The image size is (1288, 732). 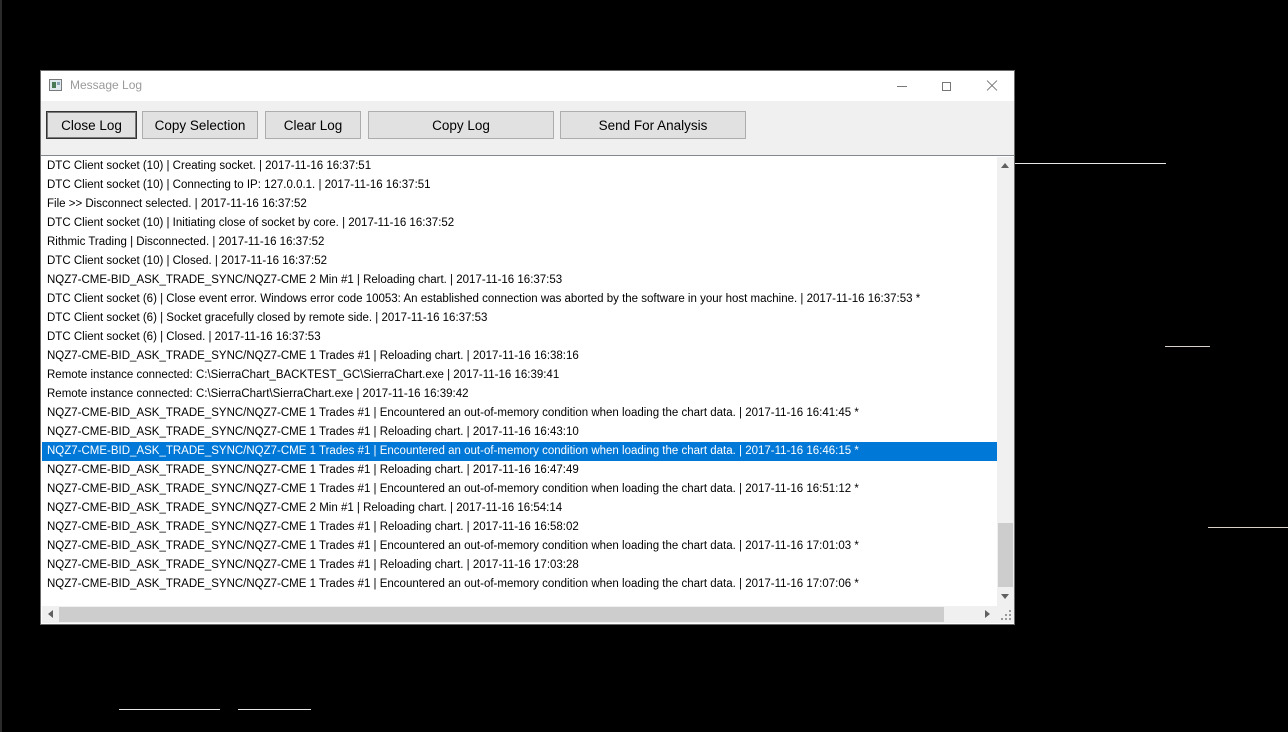 I want to click on close-icon, so click(x=992, y=86).